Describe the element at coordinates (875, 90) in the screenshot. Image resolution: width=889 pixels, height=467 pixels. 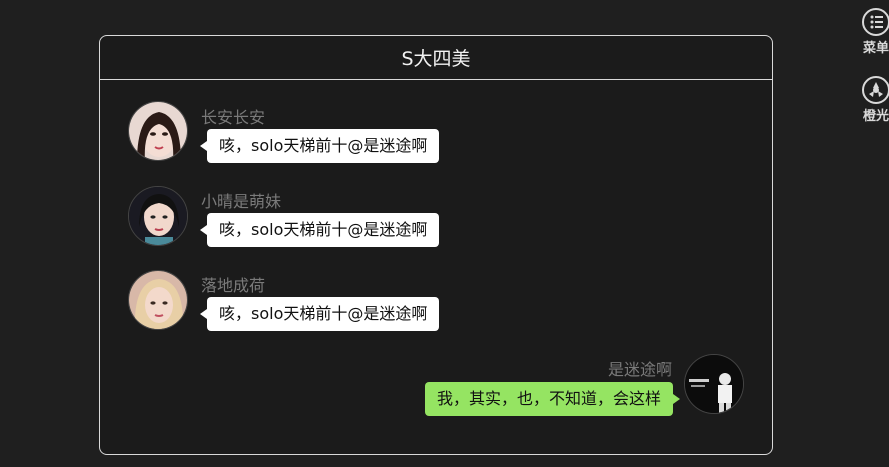
I see `orange-light-icon` at that location.